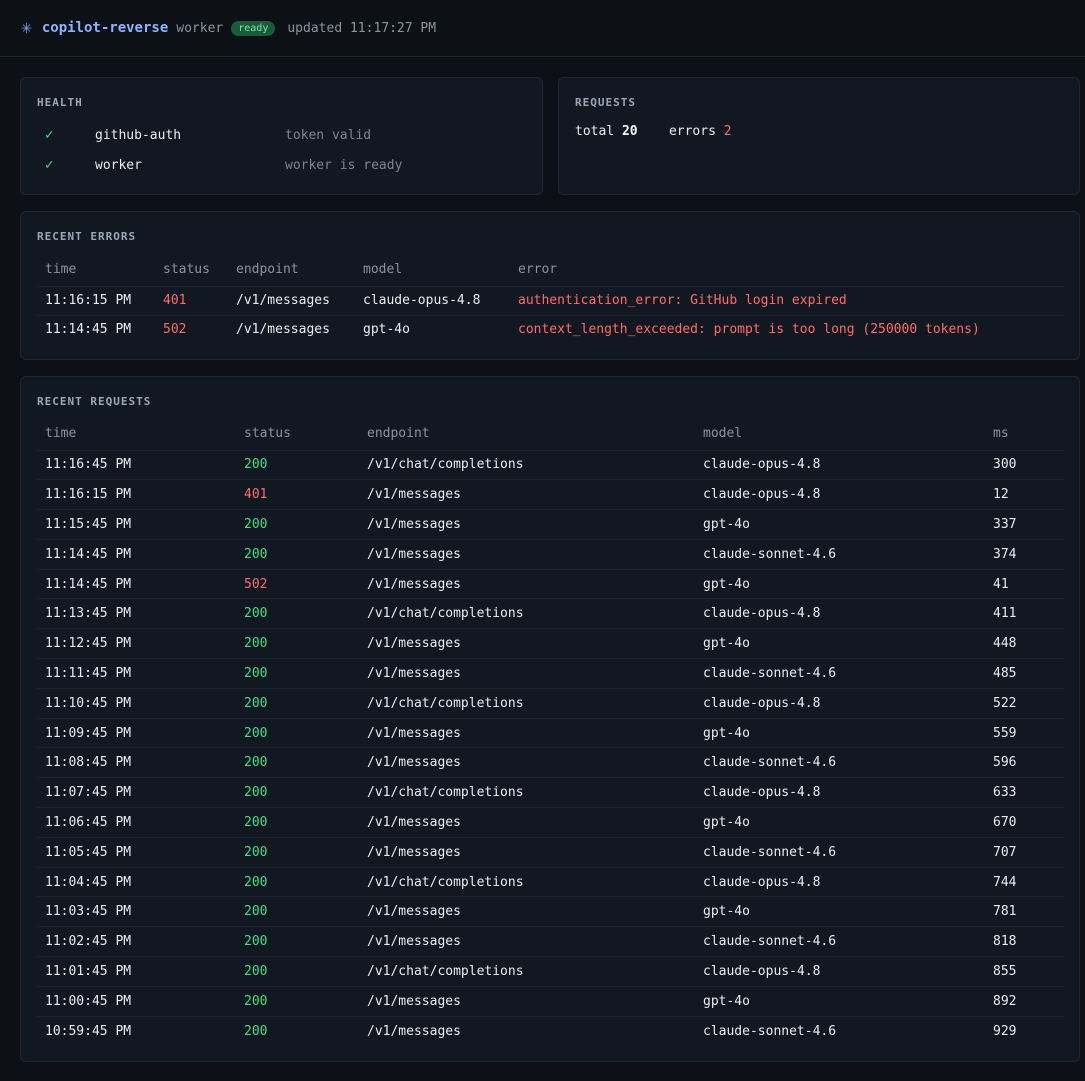 This screenshot has height=1081, width=1085. I want to click on cell-ms: 781, so click(1025, 911).